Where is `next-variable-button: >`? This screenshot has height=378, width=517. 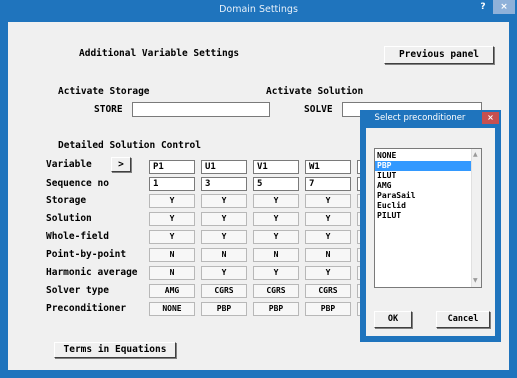
next-variable-button: > is located at coordinates (121, 164).